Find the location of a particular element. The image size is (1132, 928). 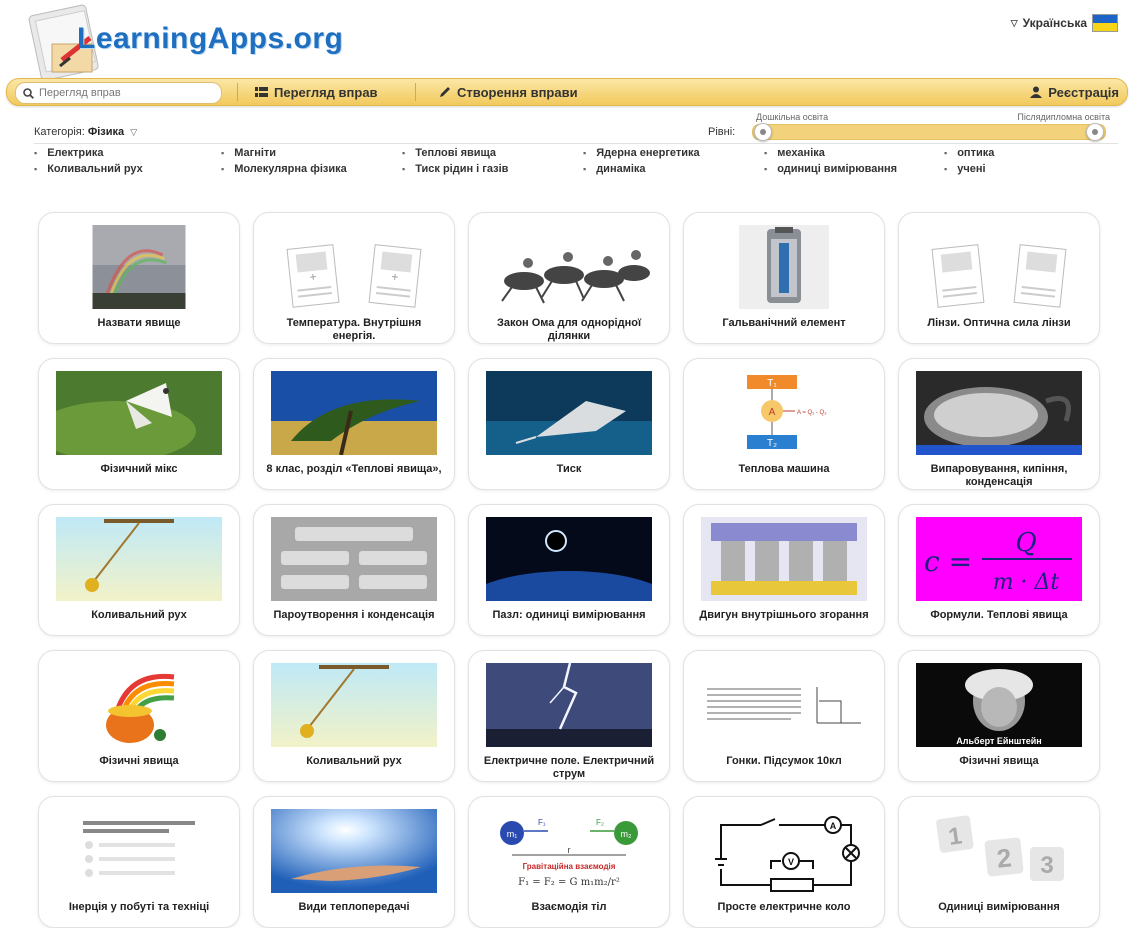

app-card: + + Температура. Внутрішня енергія. is located at coordinates (354, 278).